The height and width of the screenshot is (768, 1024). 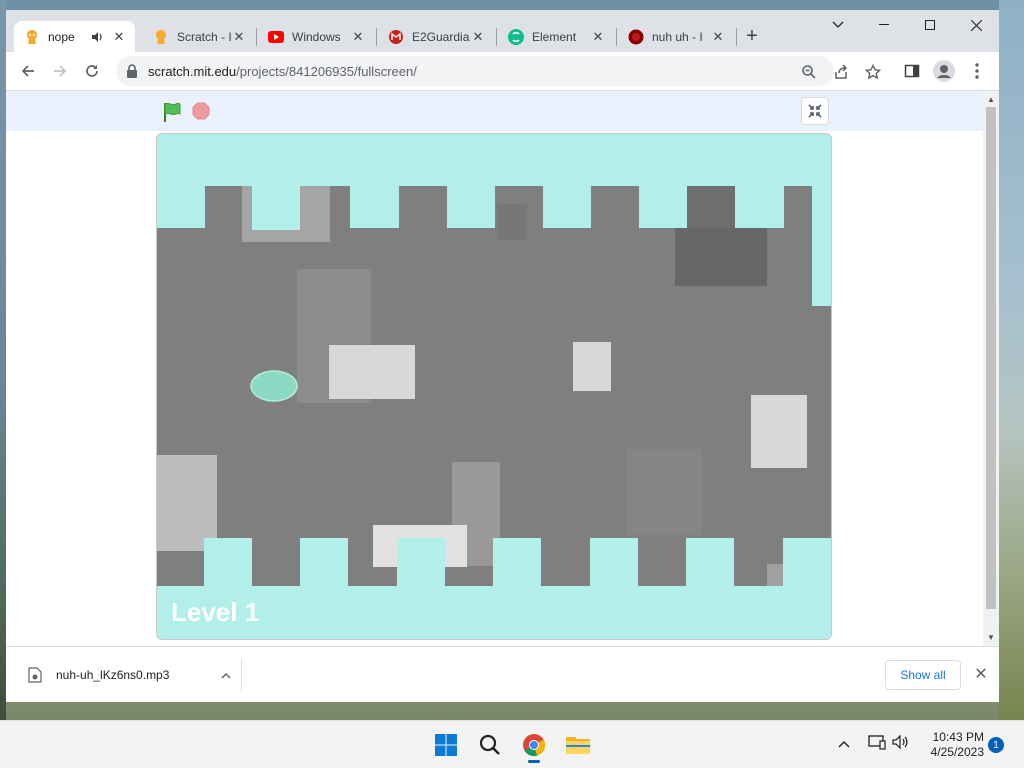 I want to click on lock-icon, so click(x=132, y=71).